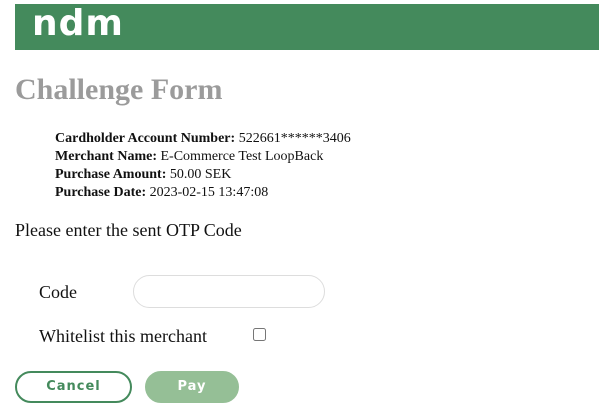  Describe the element at coordinates (307, 26) in the screenshot. I see `header-bar: ndm` at that location.